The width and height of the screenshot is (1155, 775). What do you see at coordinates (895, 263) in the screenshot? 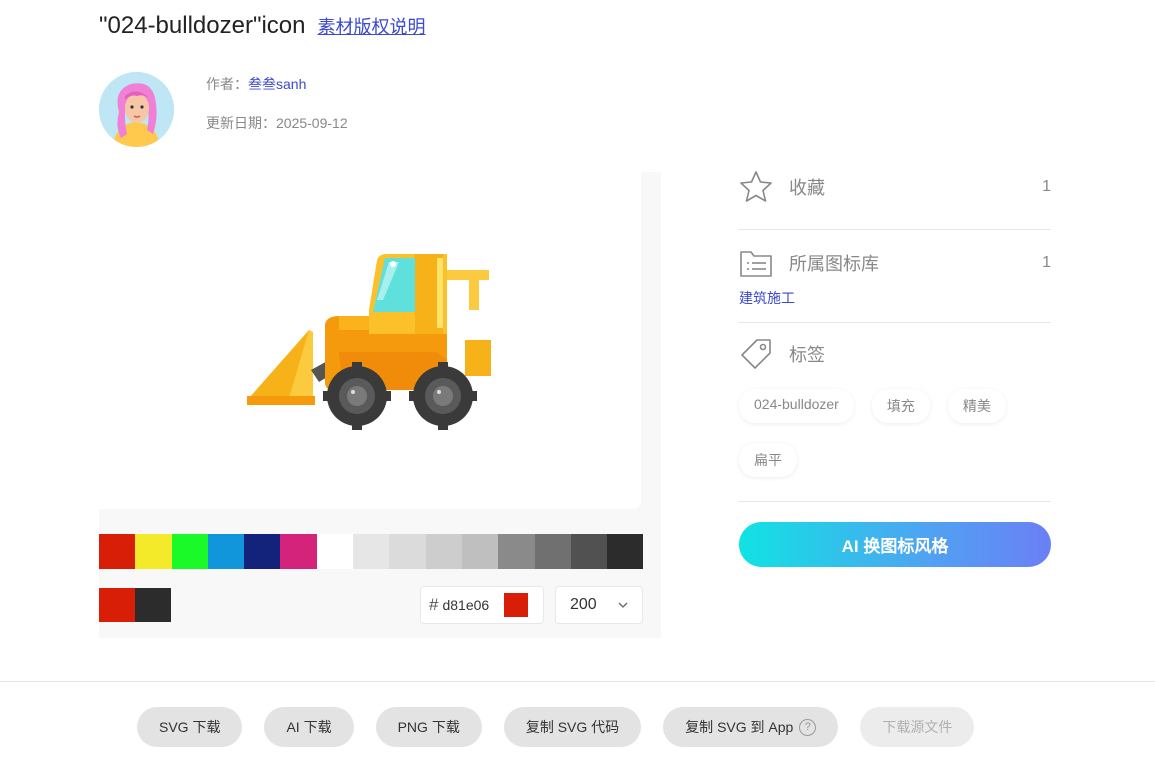
I see `library-row: 所属图标库 1` at bounding box center [895, 263].